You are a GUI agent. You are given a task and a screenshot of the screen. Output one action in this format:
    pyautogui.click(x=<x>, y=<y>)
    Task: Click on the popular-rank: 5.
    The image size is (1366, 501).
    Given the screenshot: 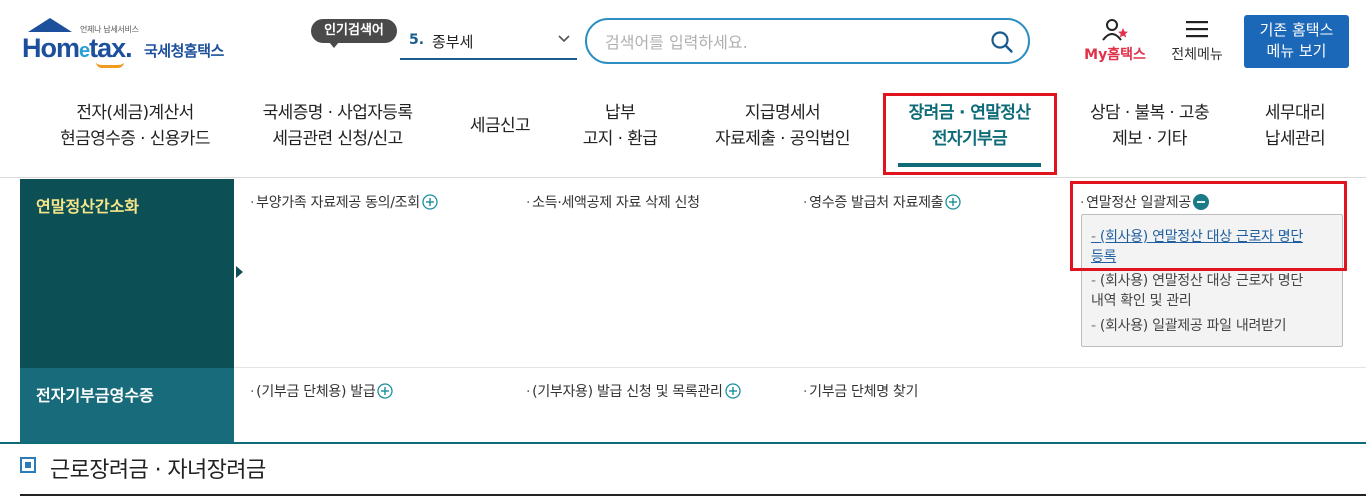 What is the action you would take?
    pyautogui.click(x=417, y=40)
    